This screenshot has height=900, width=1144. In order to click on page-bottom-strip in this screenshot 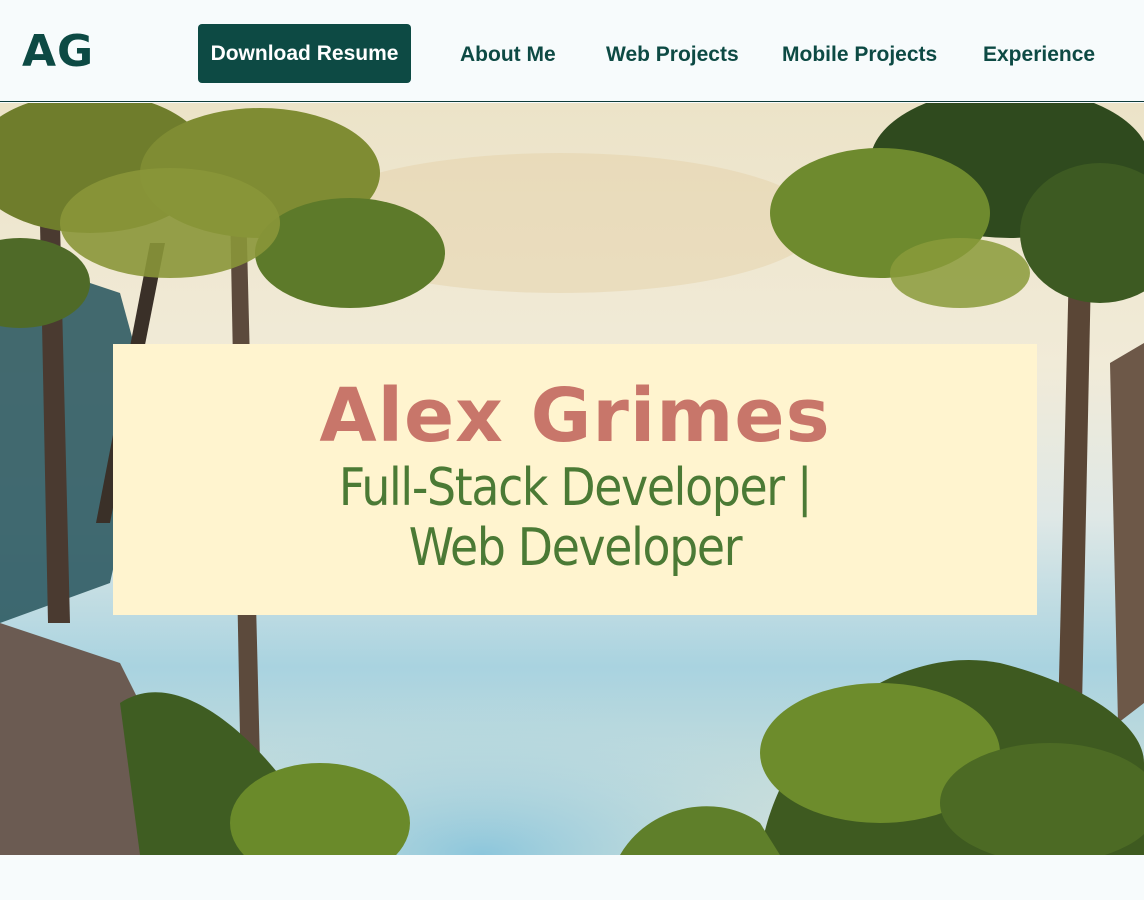, I will do `click(572, 877)`.